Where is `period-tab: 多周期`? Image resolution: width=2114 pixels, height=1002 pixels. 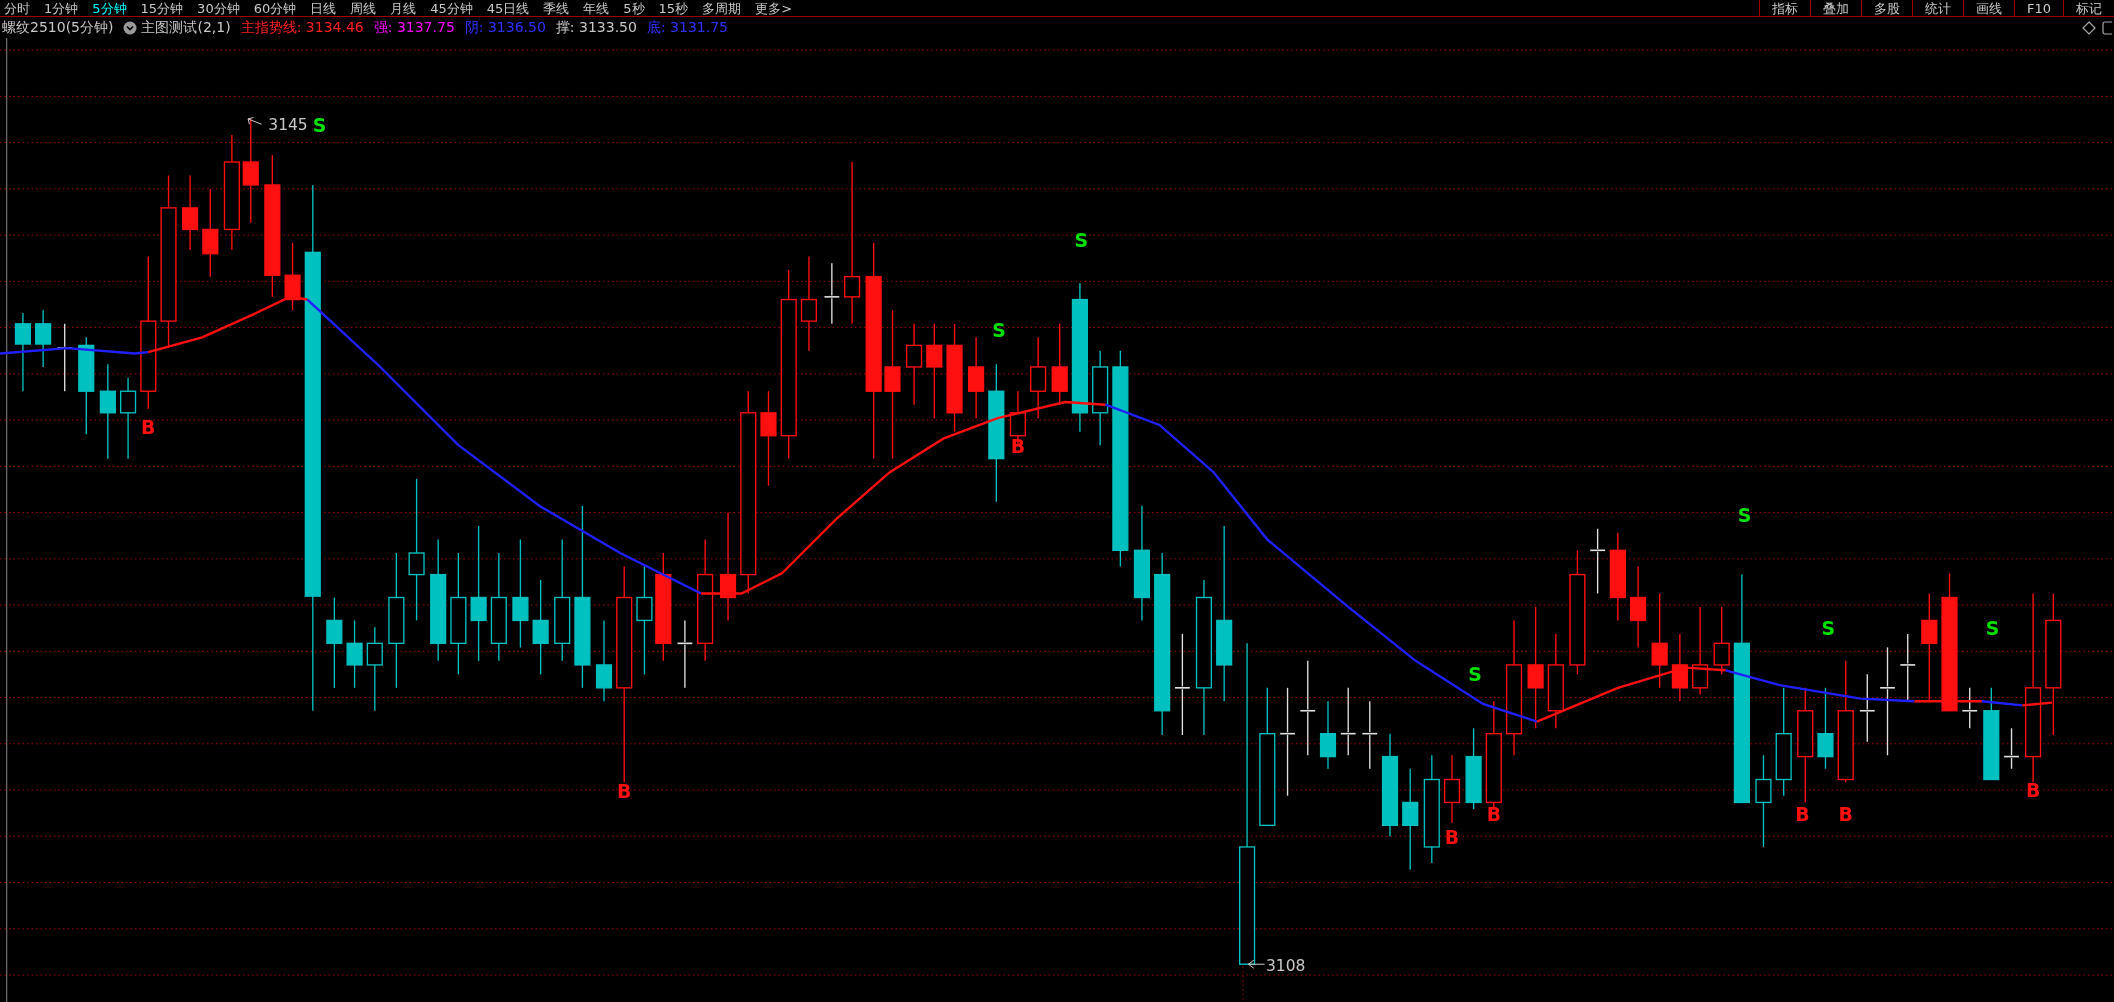
period-tab: 多周期 is located at coordinates (722, 8).